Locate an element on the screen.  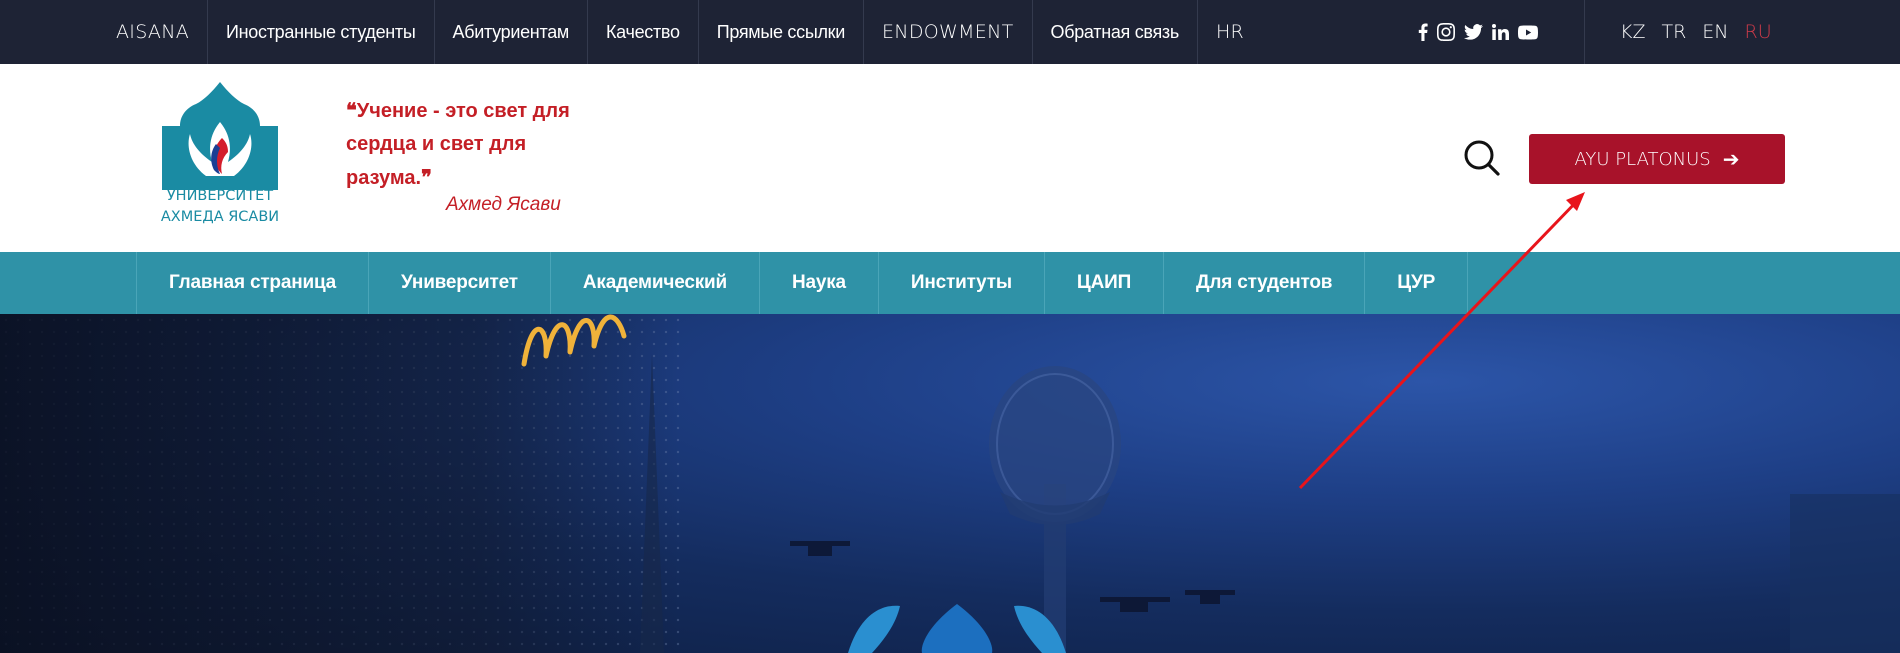
lang-tr: TR is located at coordinates (1673, 32).